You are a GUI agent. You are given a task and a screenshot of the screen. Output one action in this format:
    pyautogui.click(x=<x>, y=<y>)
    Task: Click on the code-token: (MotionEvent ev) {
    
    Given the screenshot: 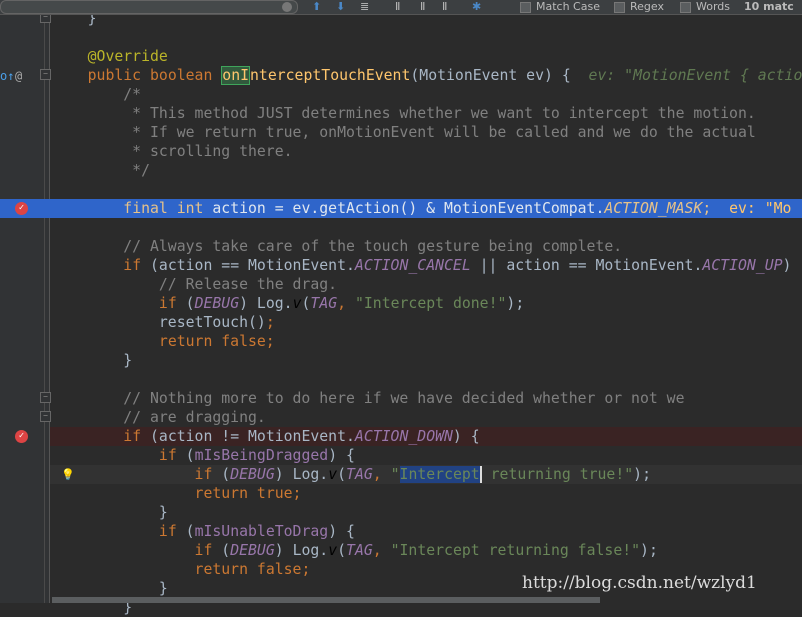 What is the action you would take?
    pyautogui.click(x=499, y=75)
    